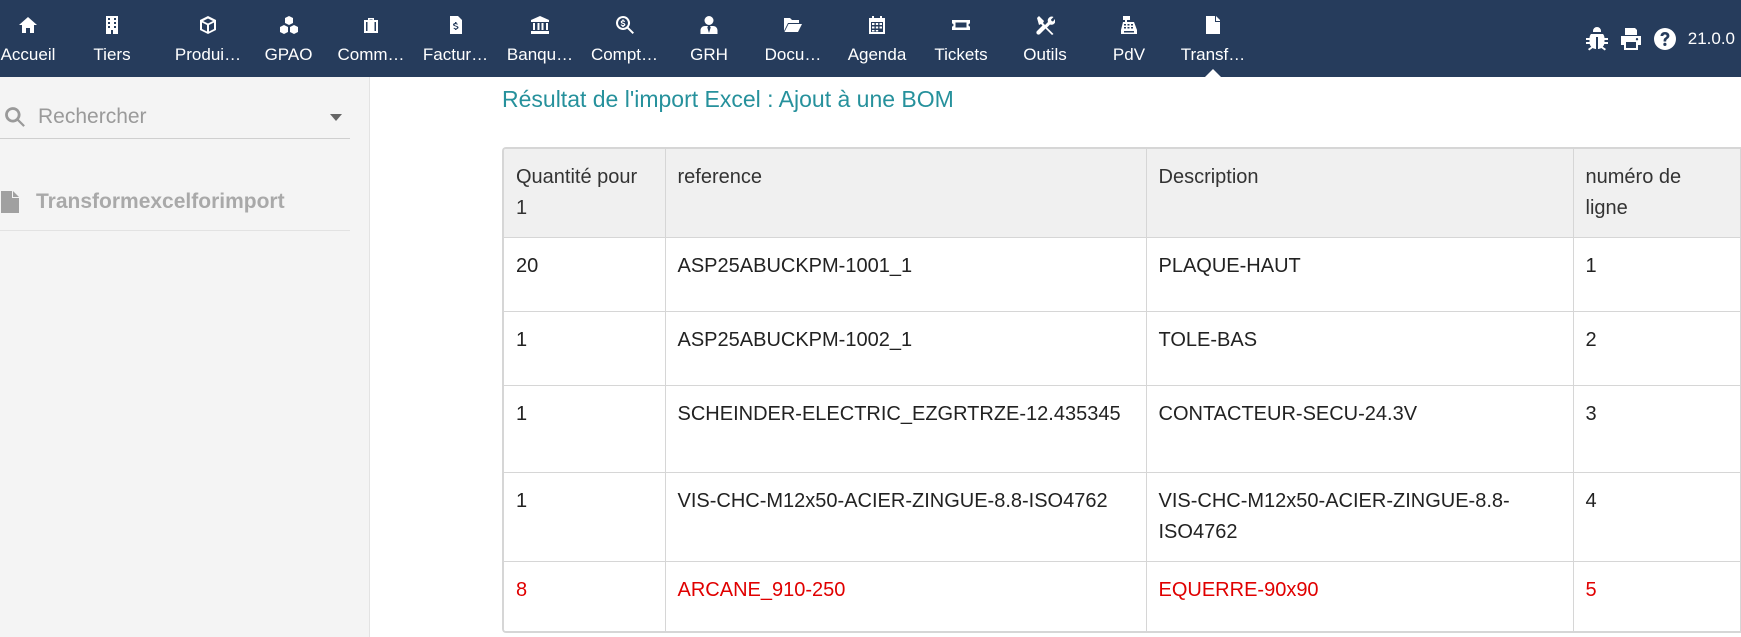  I want to click on table-row: 20 ASP25ABUCKPM-1001_1 PLAQUE-HAUT 1, so click(1122, 274).